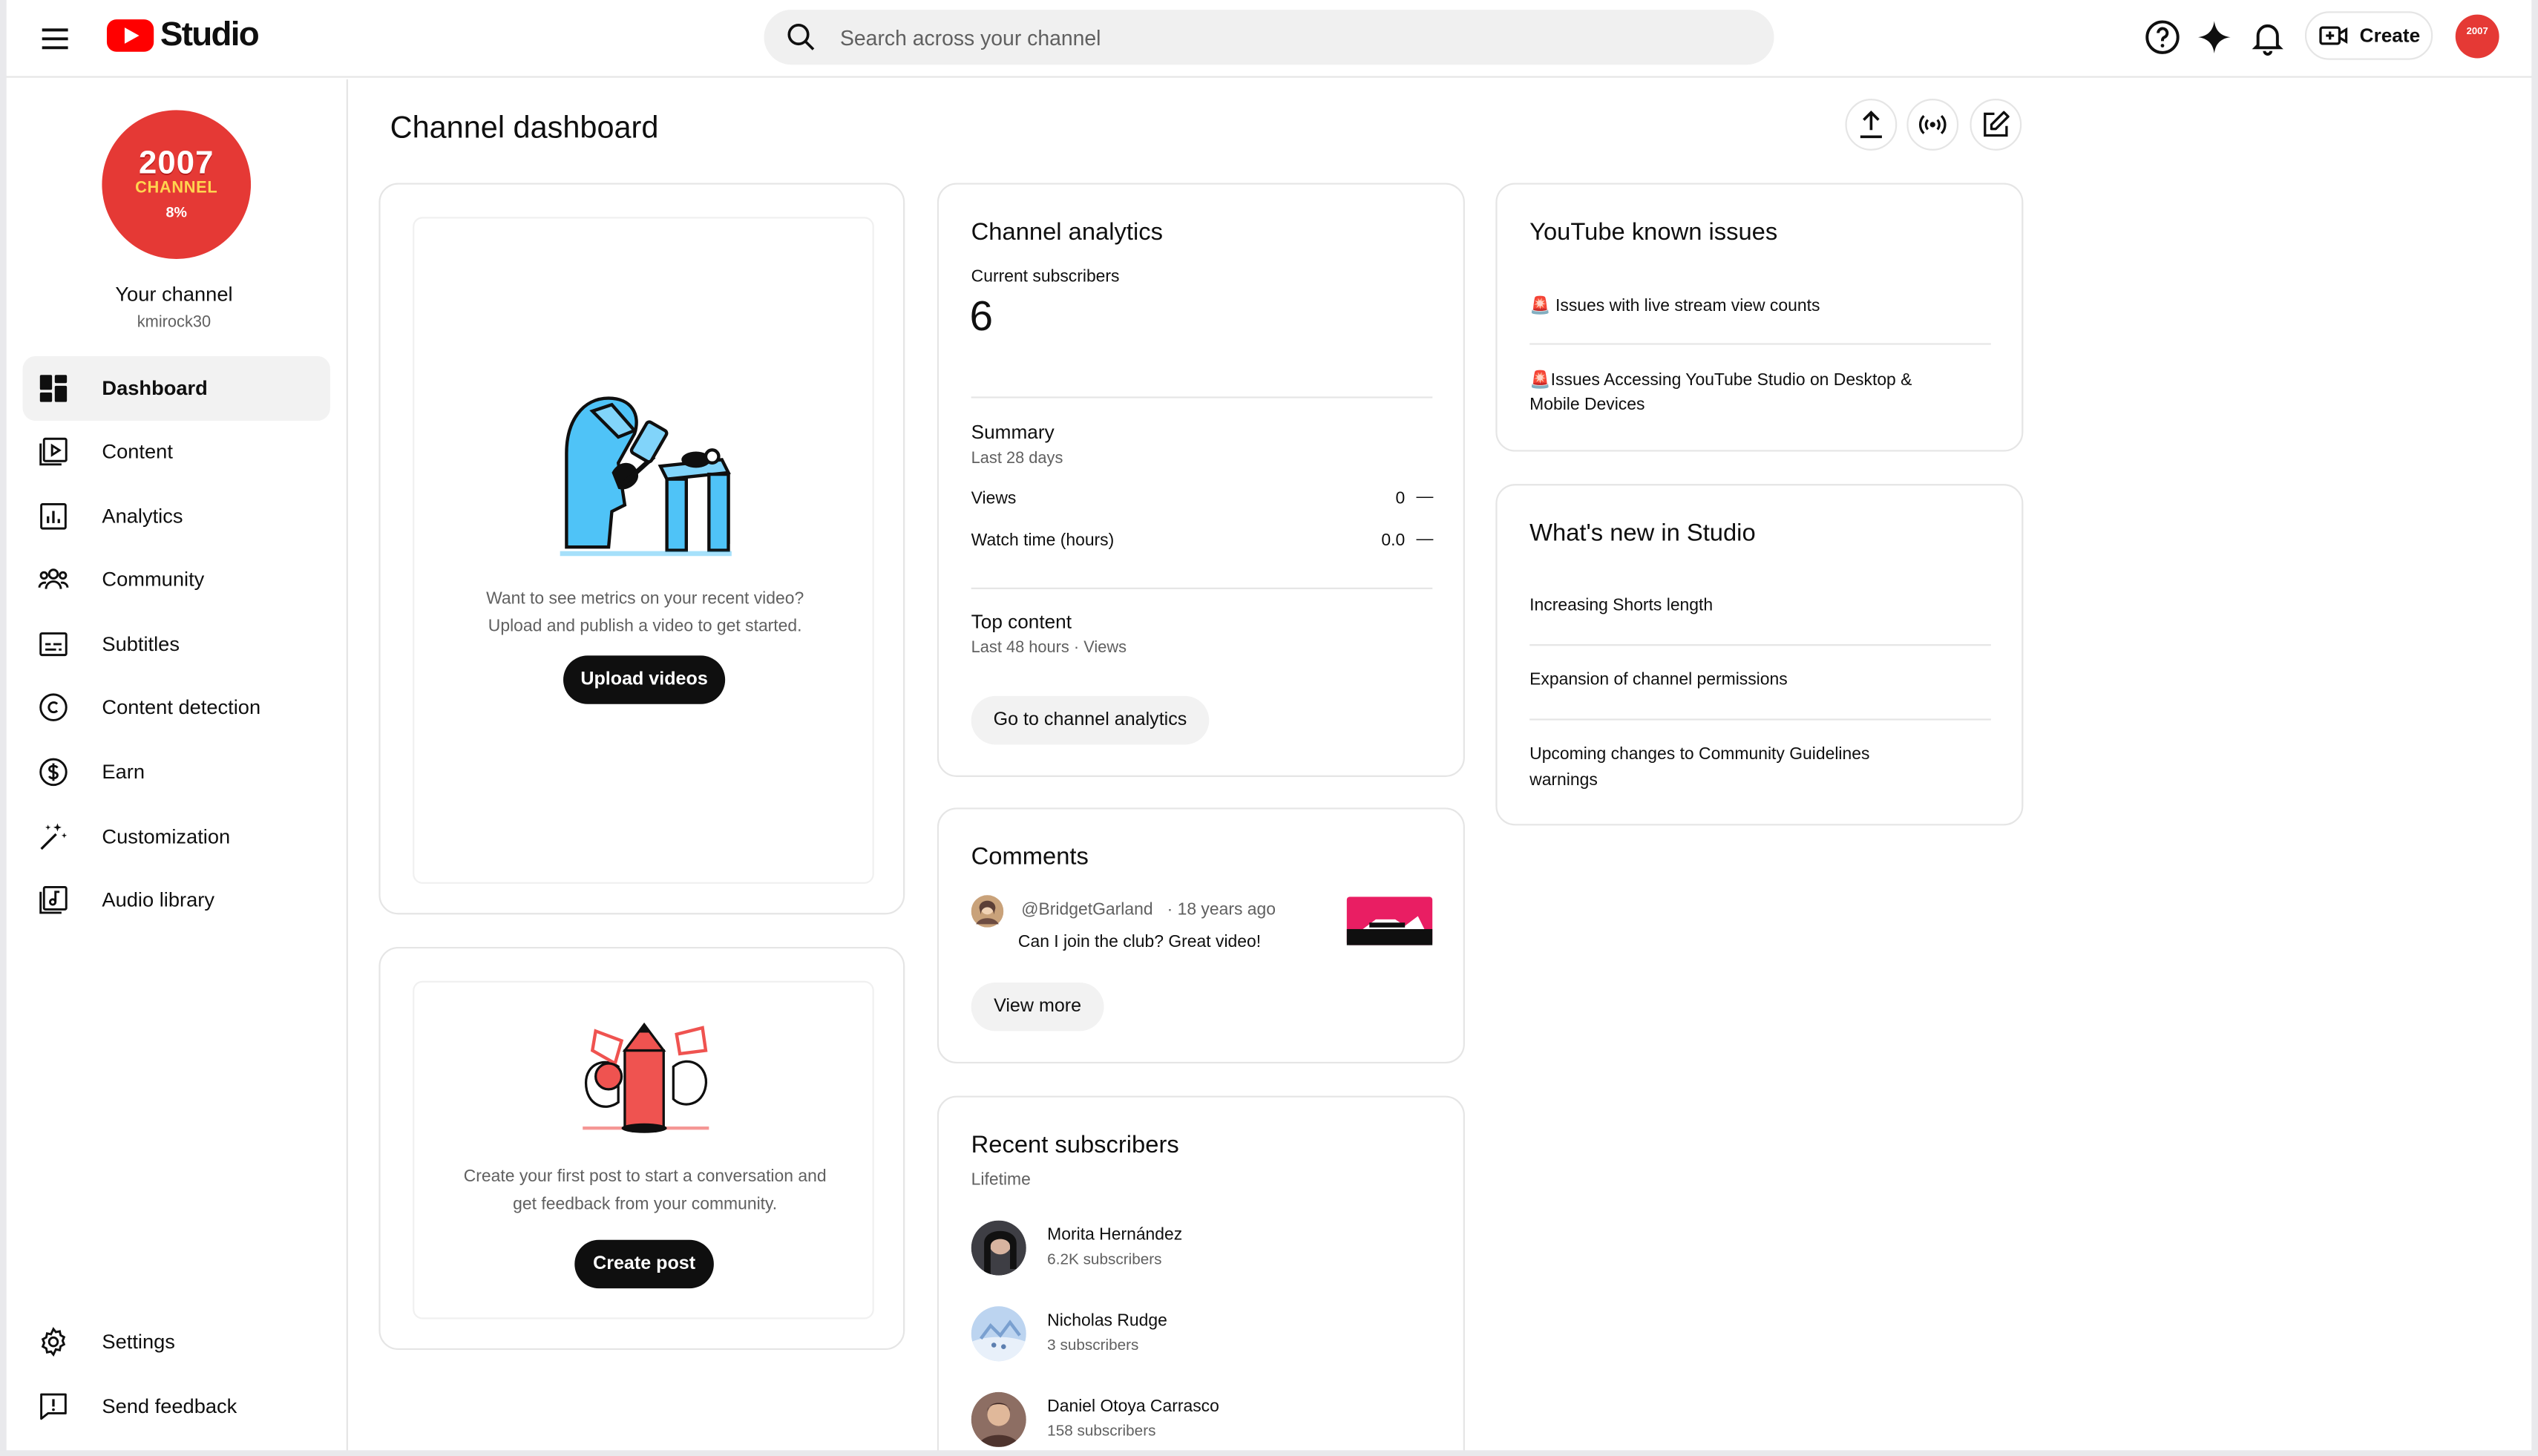 This screenshot has width=2538, height=1456. I want to click on sidebar-item-label: Community, so click(153, 580).